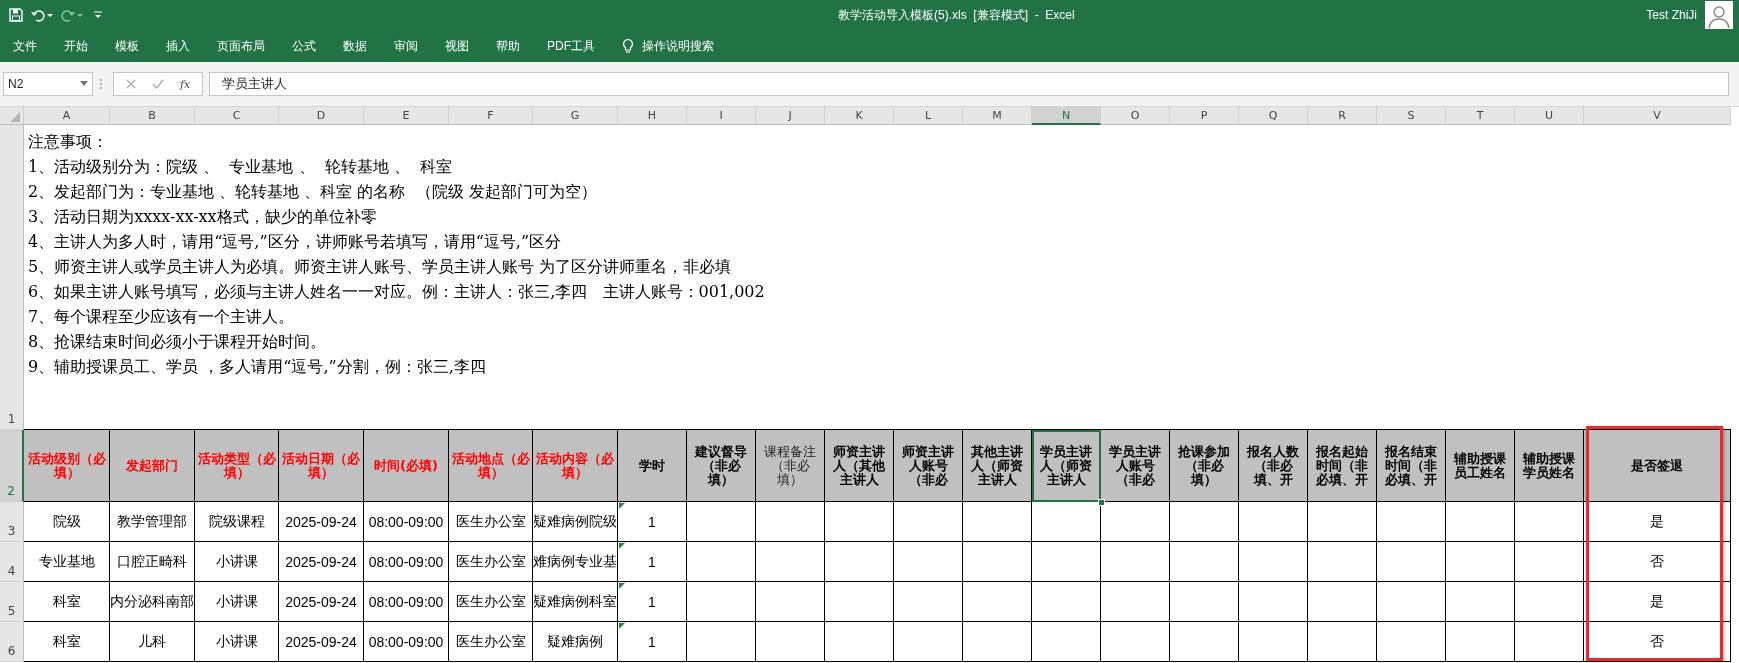 The width and height of the screenshot is (1739, 663). I want to click on ribbon-tab: 开始, so click(76, 46).